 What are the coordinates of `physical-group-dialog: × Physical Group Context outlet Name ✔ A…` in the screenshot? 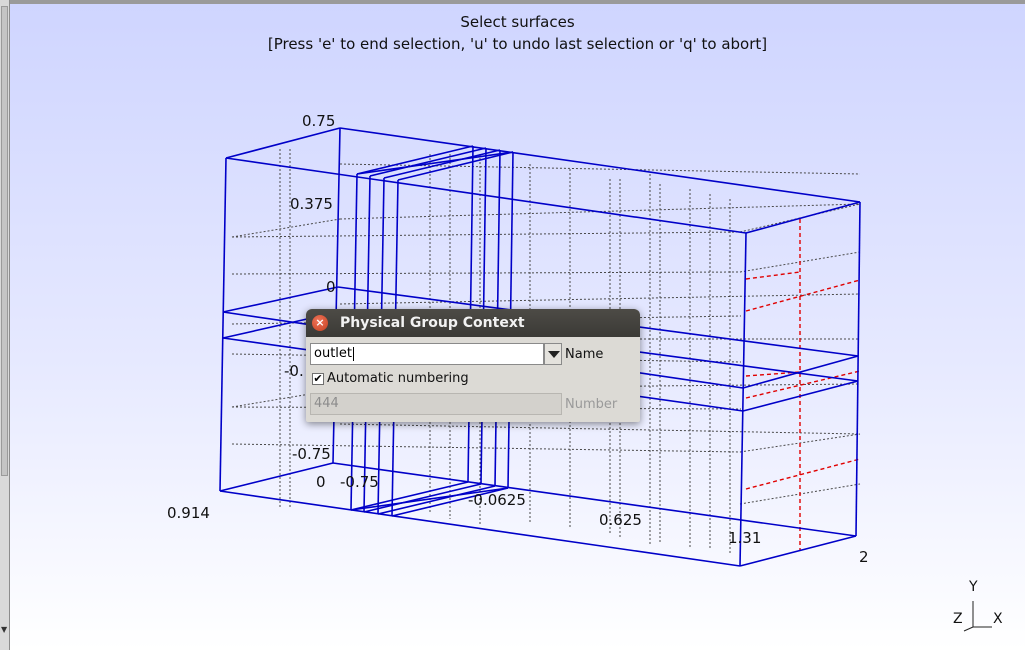 It's located at (473, 365).